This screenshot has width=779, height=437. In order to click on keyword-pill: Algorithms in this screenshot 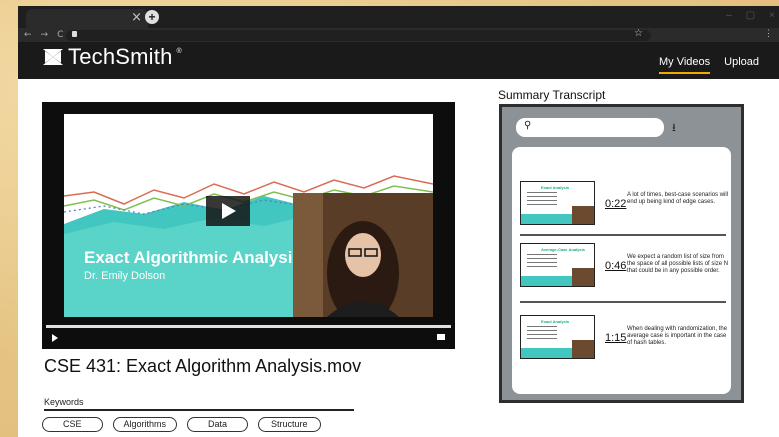, I will do `click(145, 424)`.